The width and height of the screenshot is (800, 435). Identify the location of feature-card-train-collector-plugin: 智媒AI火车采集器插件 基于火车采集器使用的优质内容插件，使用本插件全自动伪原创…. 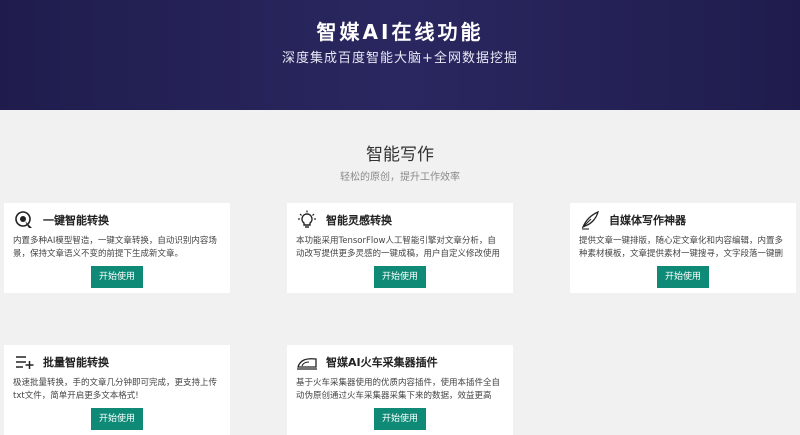
(400, 390).